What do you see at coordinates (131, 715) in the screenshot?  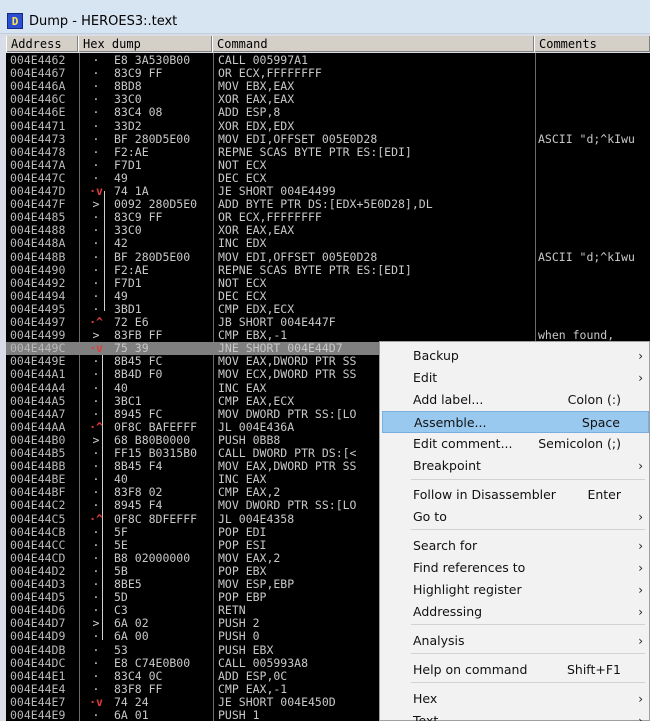 I see `row-hex-dump: 6A 01` at bounding box center [131, 715].